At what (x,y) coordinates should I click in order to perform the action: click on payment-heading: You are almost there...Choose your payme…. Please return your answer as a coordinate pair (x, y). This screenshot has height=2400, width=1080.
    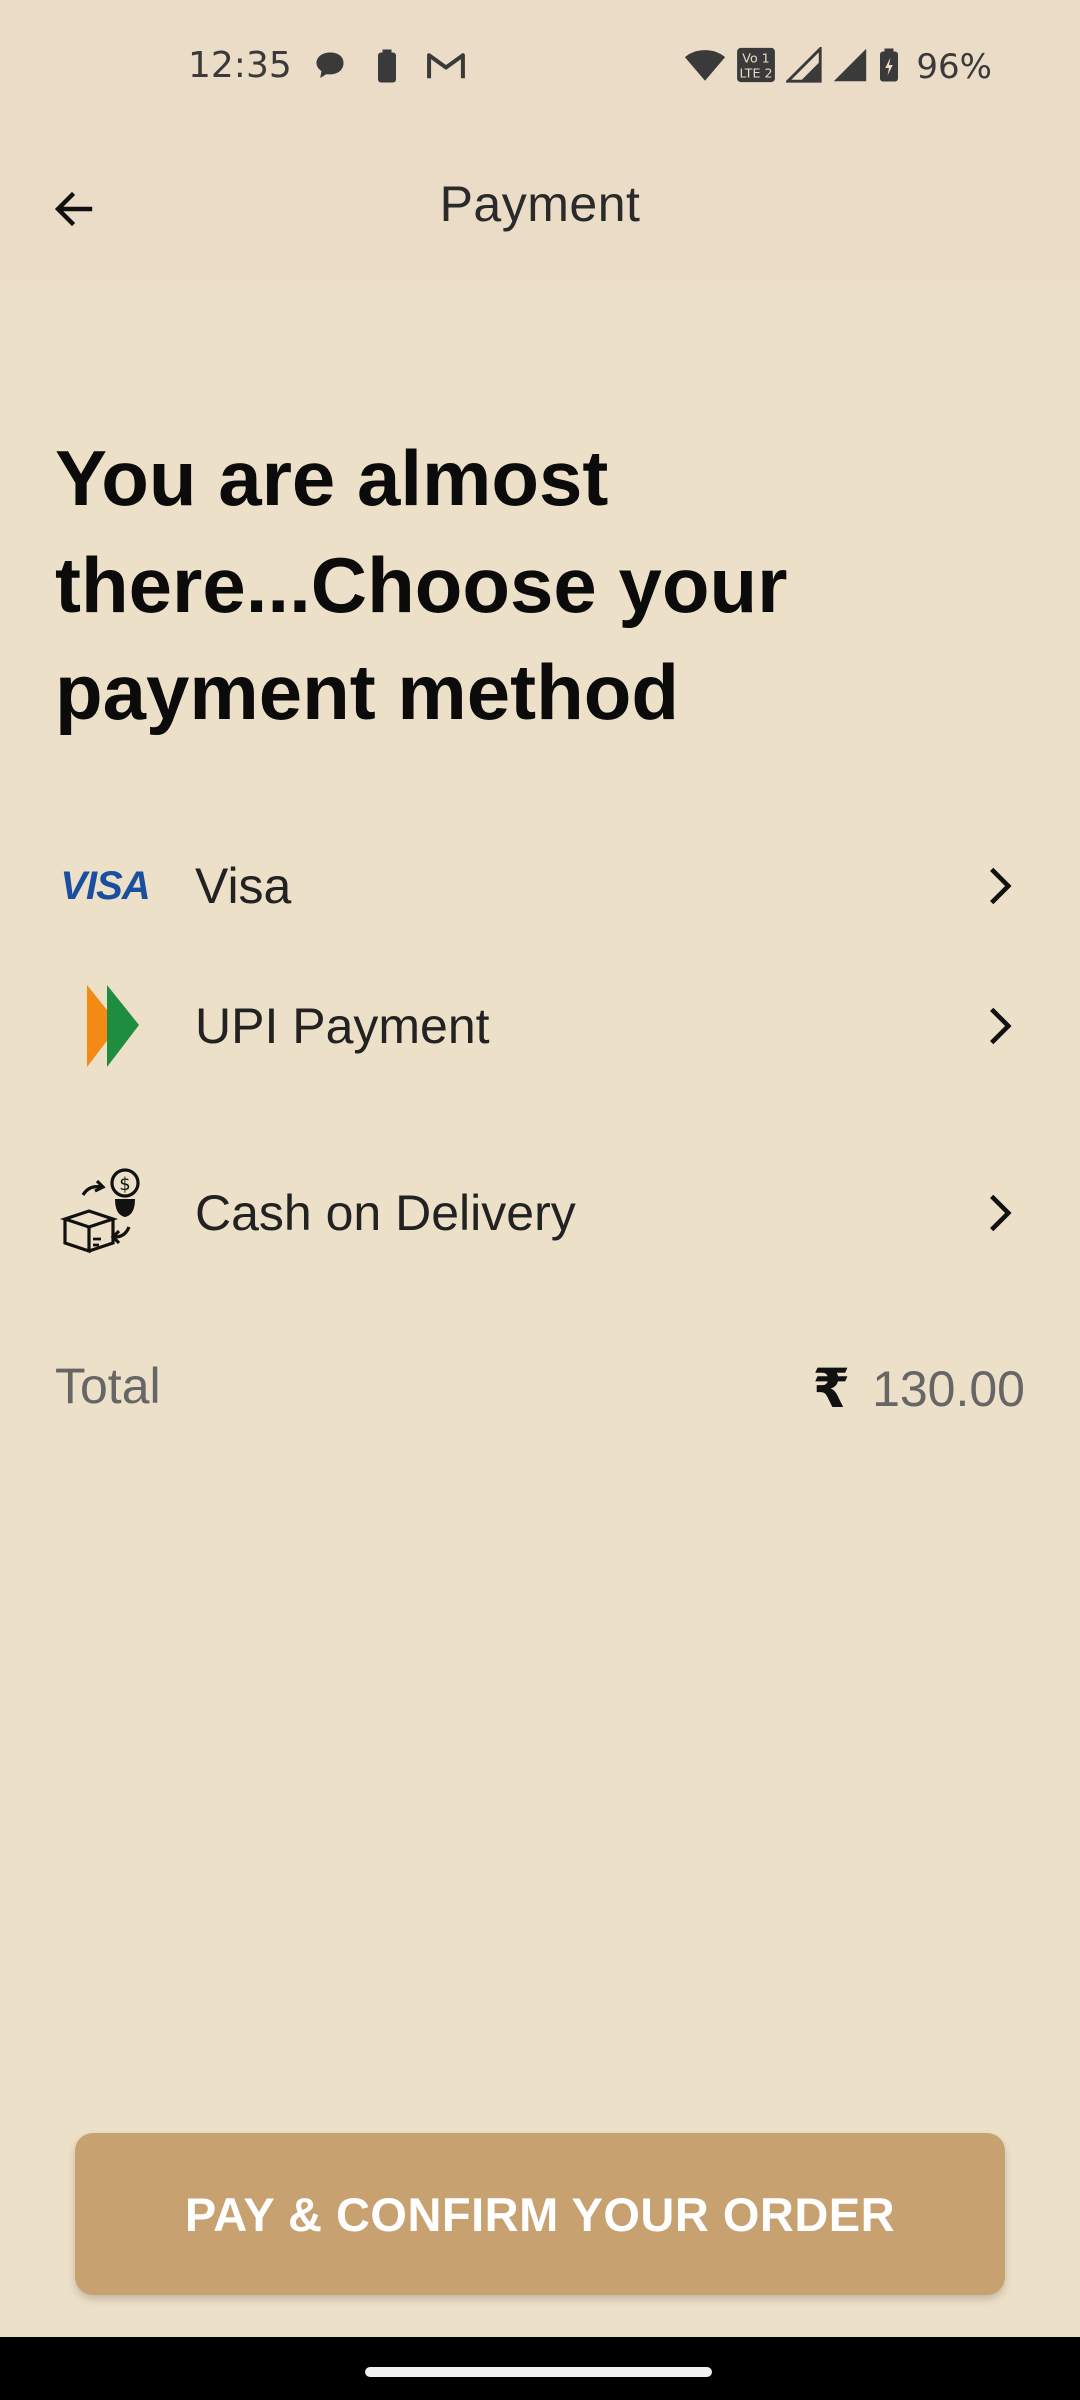
    Looking at the image, I should click on (421, 585).